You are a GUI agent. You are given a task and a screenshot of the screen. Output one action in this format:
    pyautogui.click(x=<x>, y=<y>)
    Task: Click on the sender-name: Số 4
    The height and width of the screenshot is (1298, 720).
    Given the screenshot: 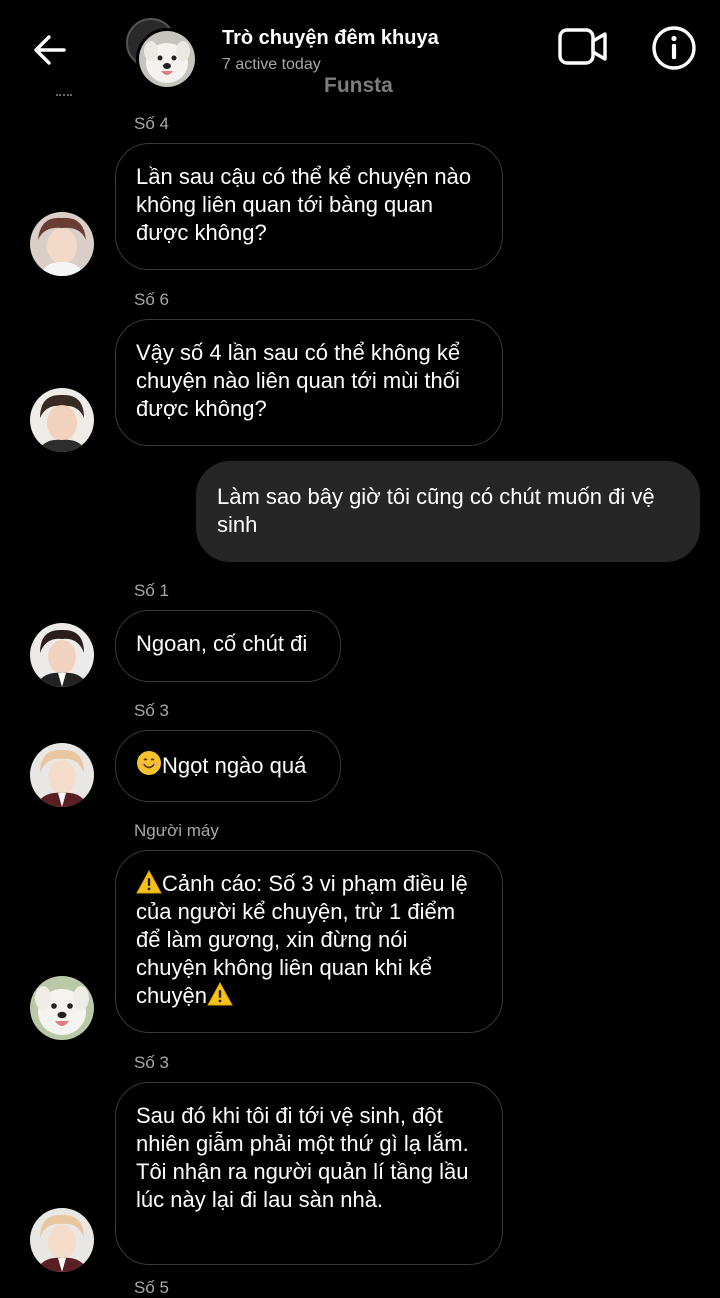 What is the action you would take?
    pyautogui.click(x=151, y=123)
    